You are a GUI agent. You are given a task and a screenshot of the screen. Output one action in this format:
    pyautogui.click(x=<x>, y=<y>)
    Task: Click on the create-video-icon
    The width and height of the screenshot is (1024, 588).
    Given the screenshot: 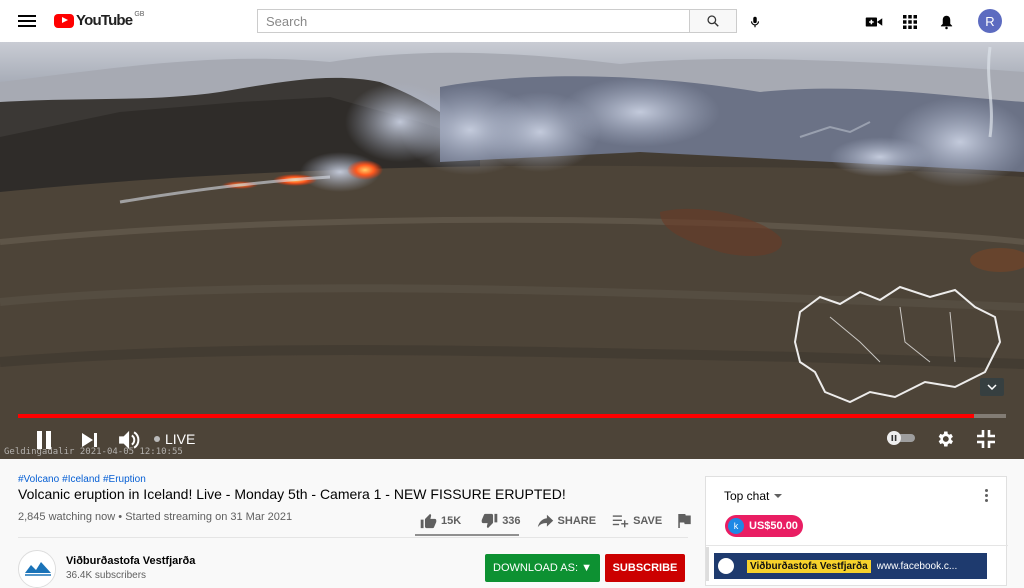 What is the action you would take?
    pyautogui.click(x=874, y=22)
    